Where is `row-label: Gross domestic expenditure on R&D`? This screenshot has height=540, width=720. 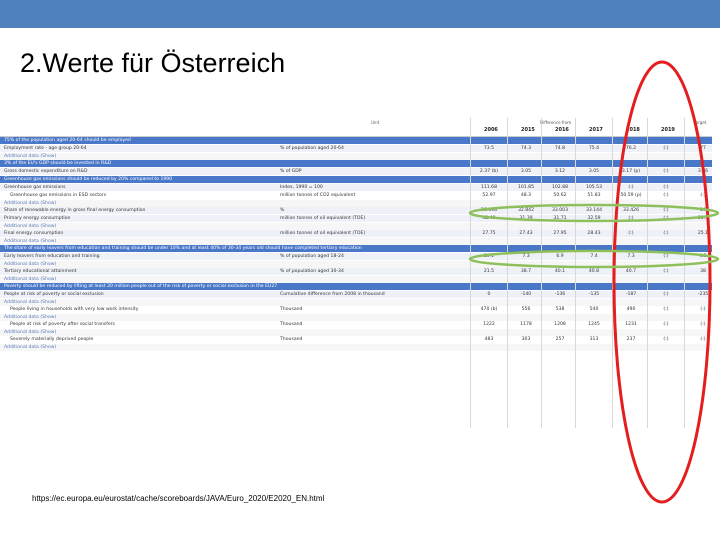
row-label: Gross domestic expenditure on R&D is located at coordinates (46, 171).